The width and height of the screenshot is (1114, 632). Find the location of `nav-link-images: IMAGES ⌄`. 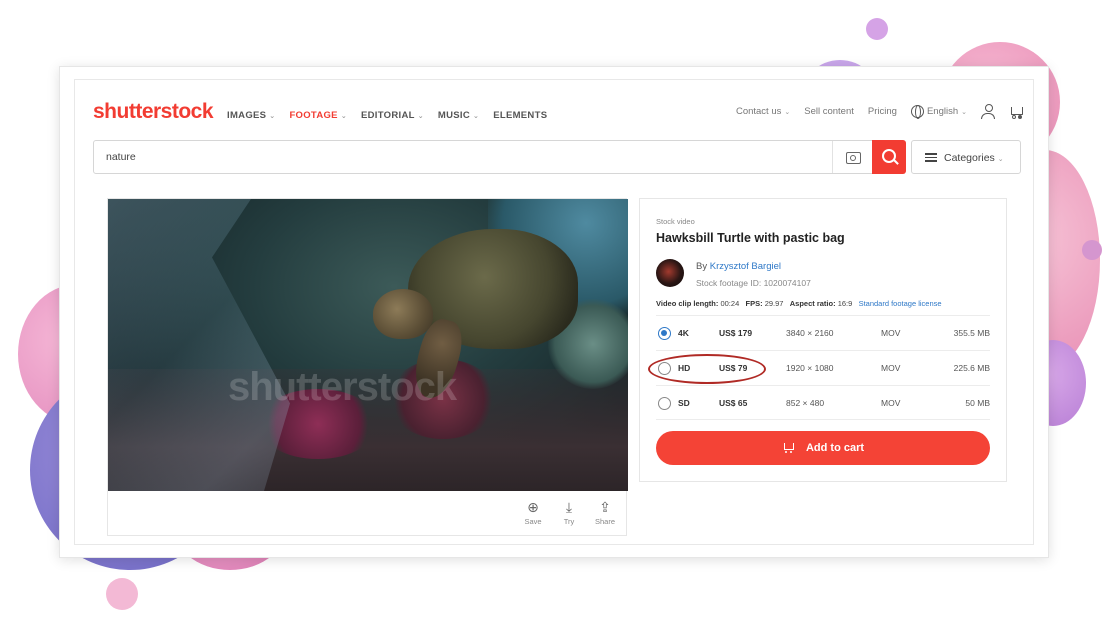

nav-link-images: IMAGES ⌄ is located at coordinates (251, 115).